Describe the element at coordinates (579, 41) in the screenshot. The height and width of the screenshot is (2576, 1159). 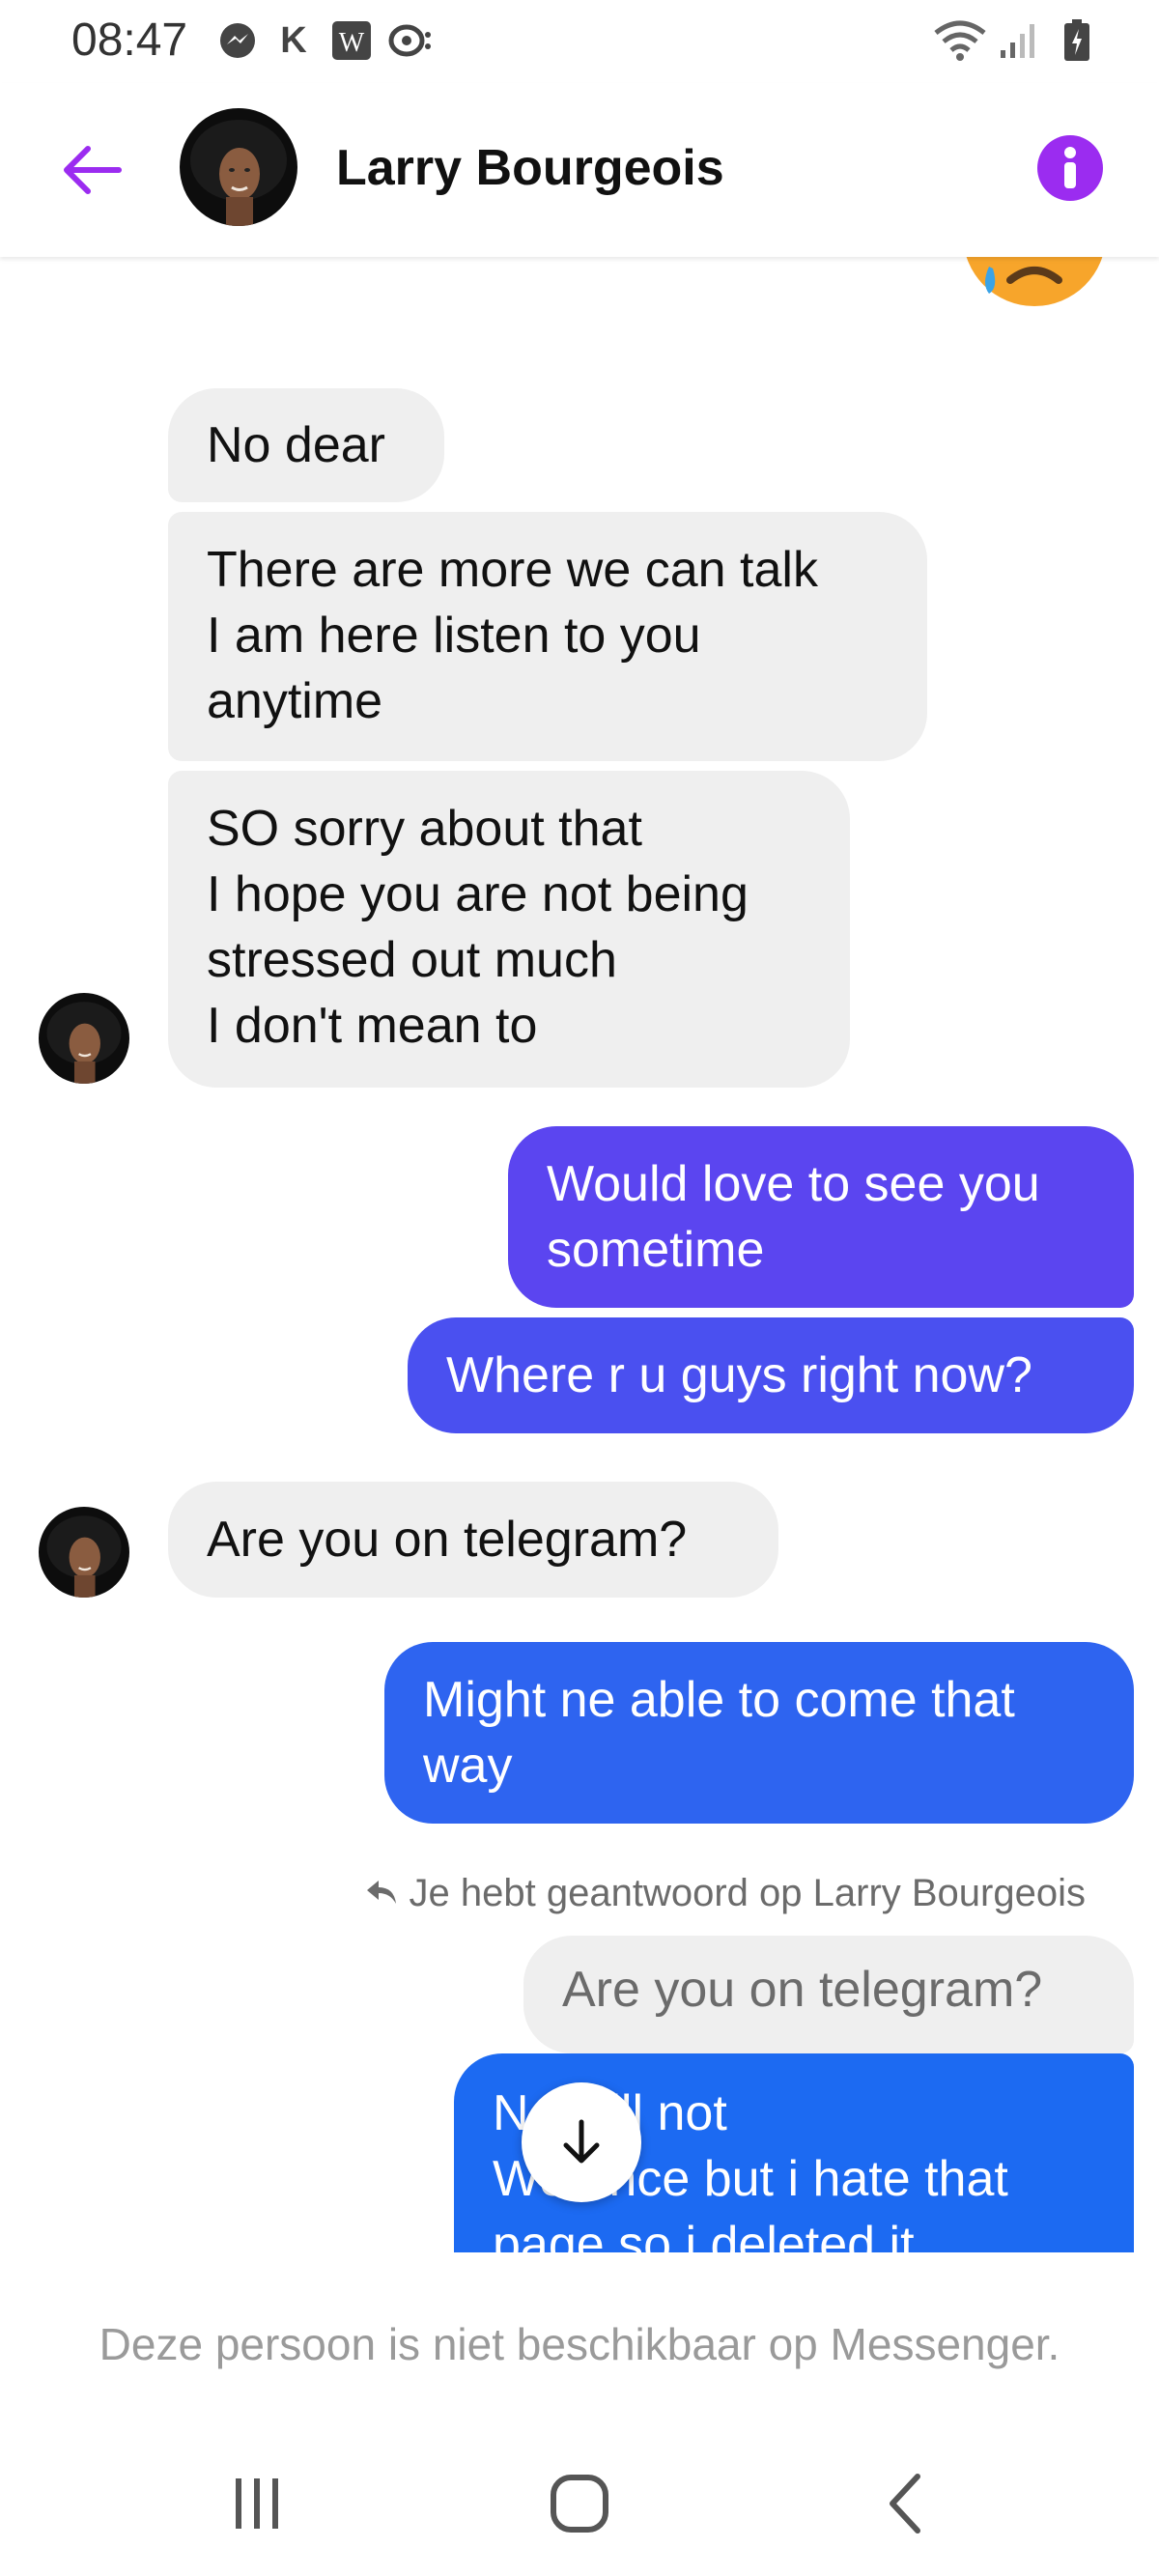
I see `status-bar: 08:47 K W` at that location.